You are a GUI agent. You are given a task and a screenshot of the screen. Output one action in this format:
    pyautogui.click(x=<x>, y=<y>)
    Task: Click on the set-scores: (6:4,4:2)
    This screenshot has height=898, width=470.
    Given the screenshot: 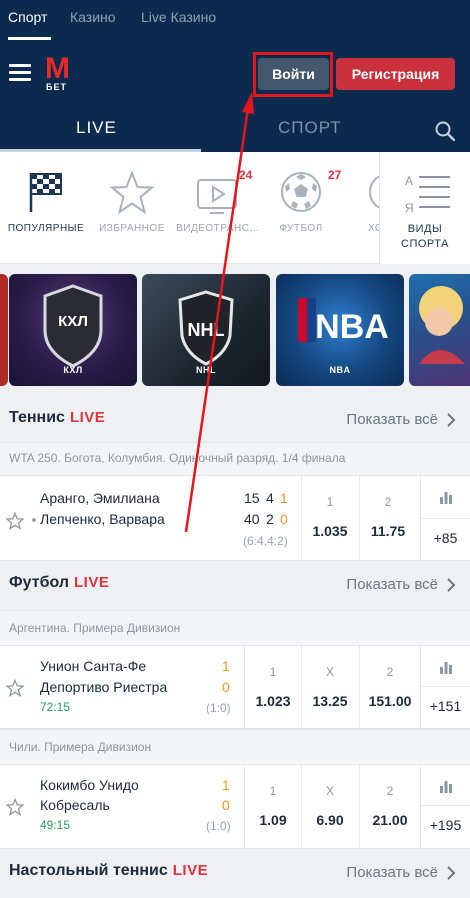 What is the action you would take?
    pyautogui.click(x=265, y=541)
    